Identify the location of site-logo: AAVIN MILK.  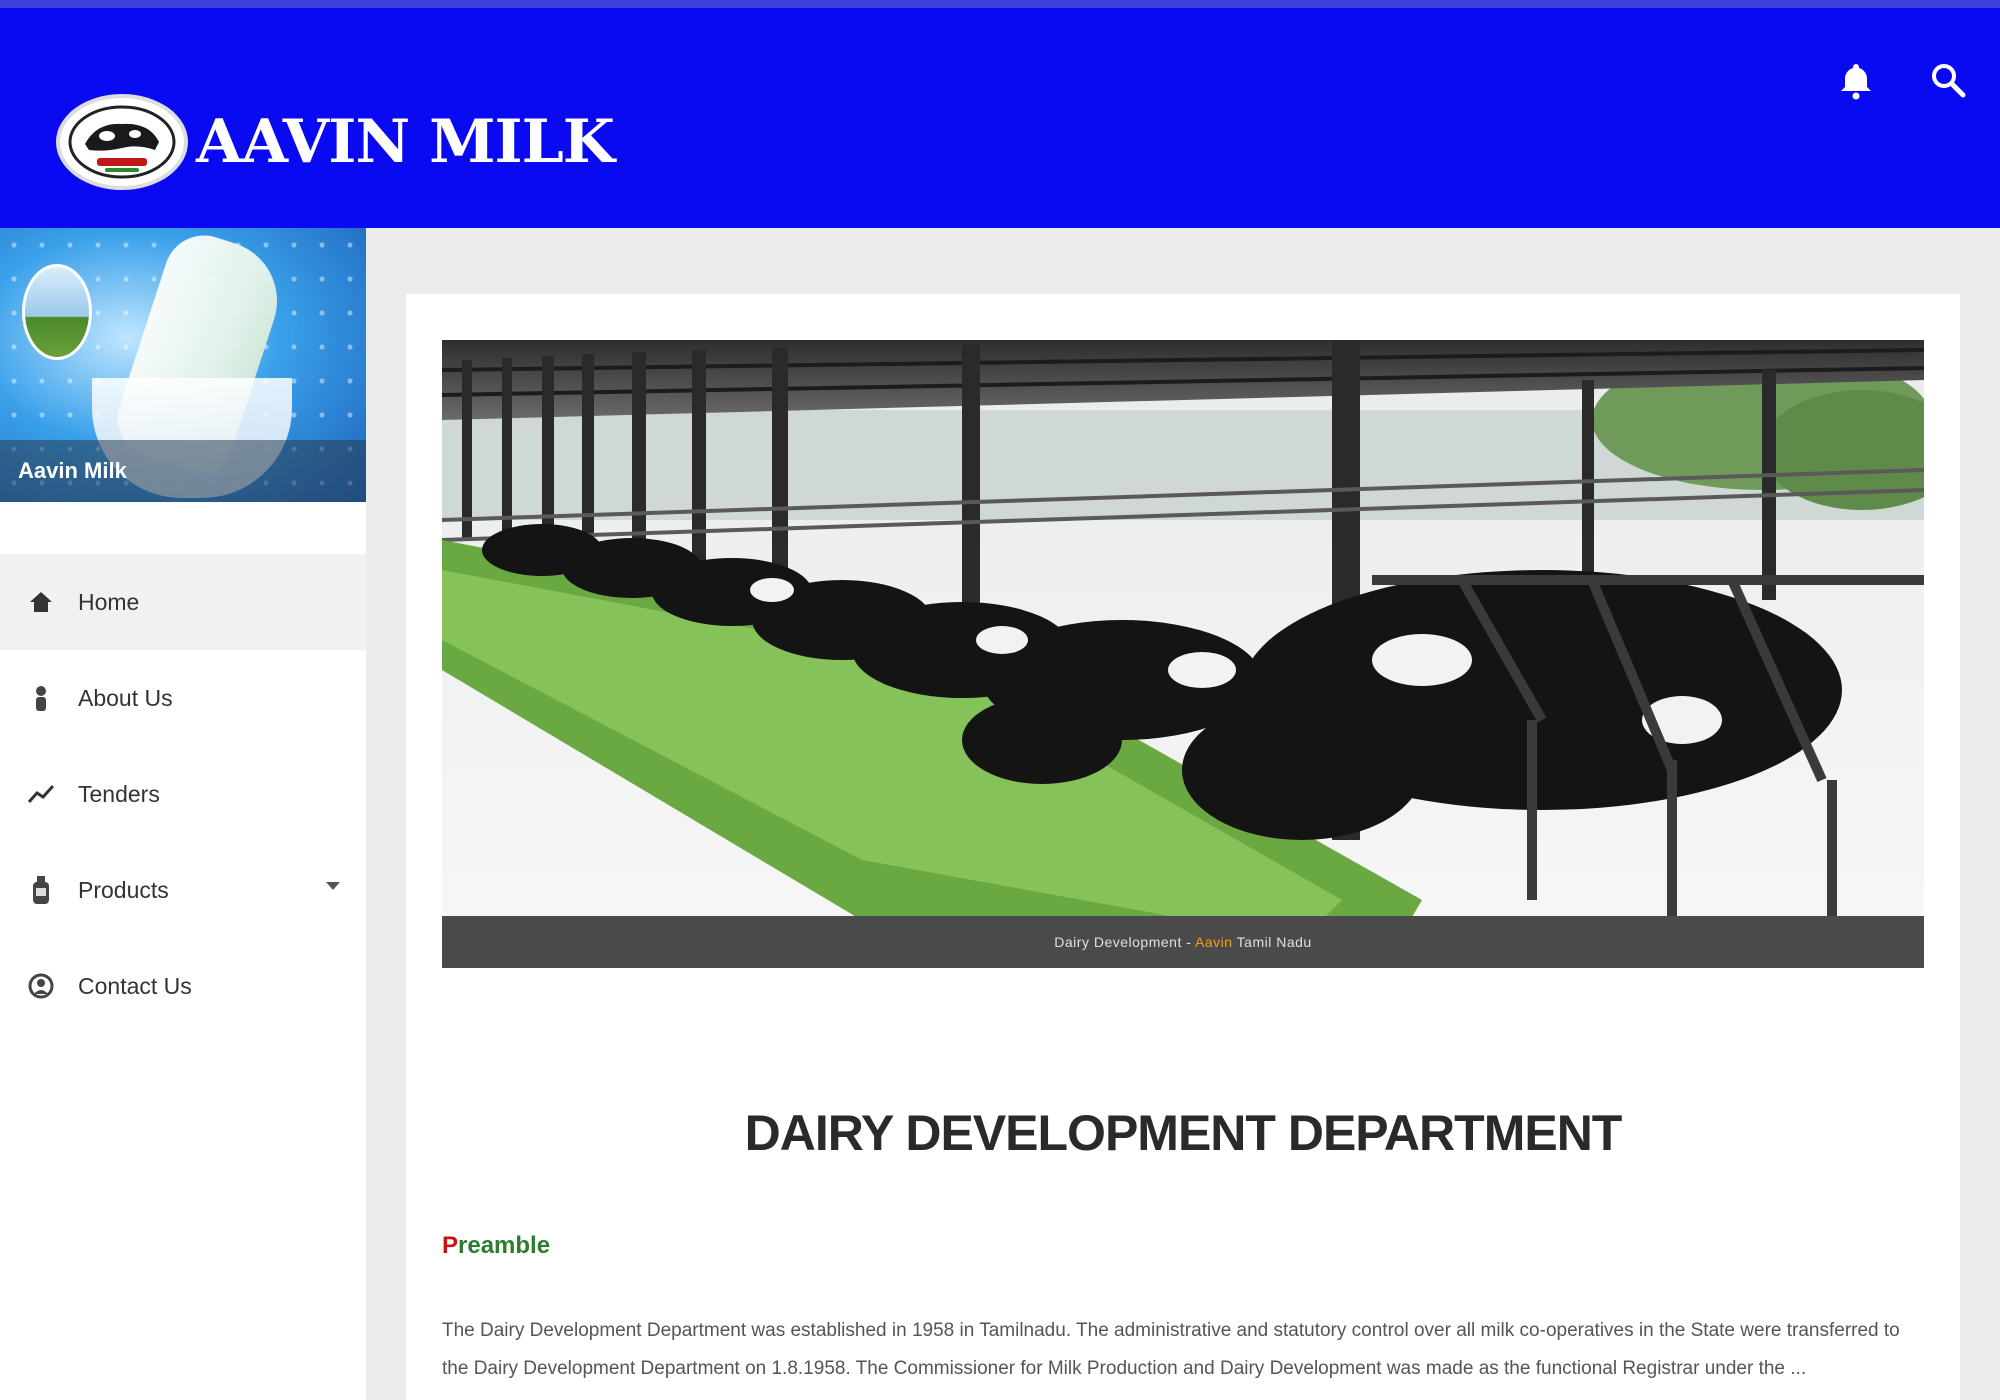
(335, 142).